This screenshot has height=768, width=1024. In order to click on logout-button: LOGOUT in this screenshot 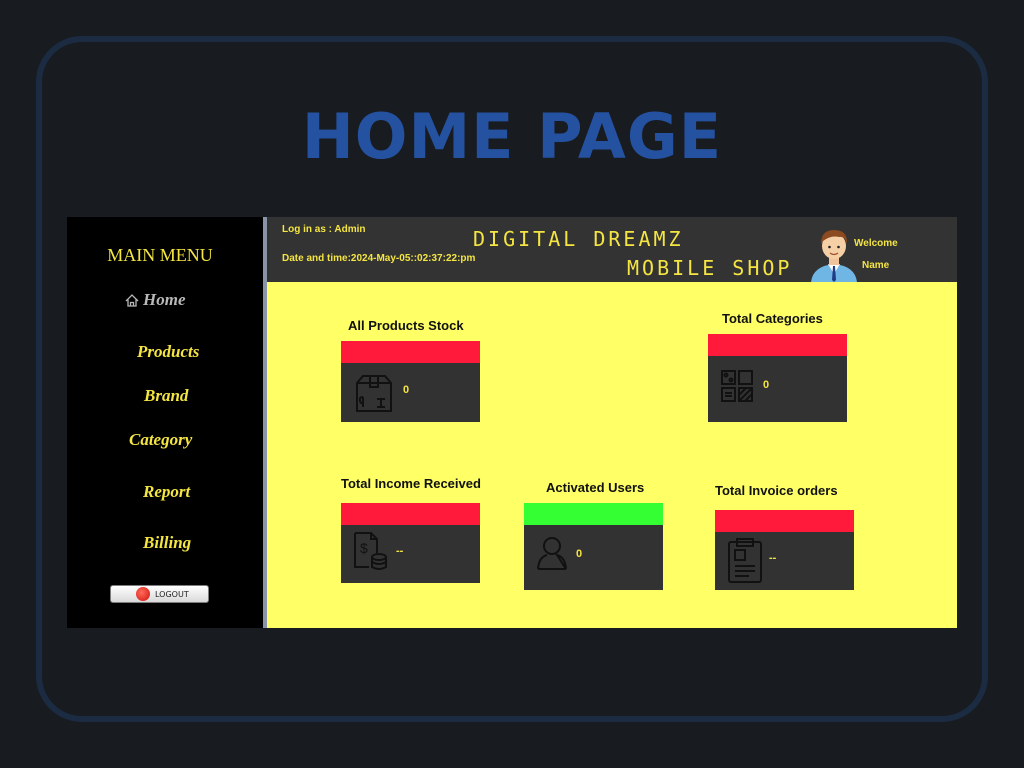, I will do `click(159, 594)`.